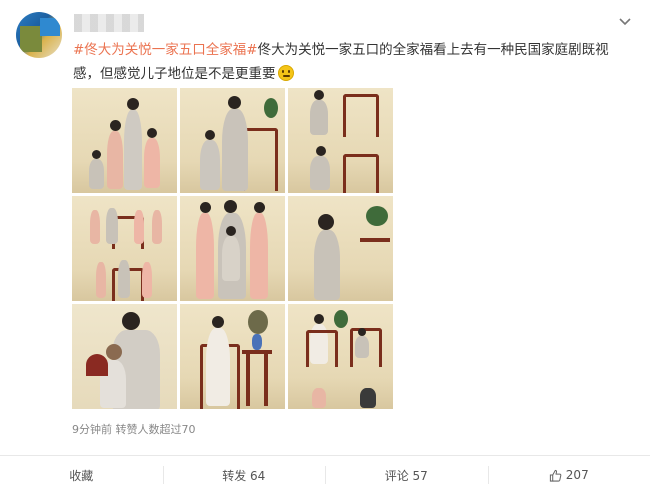 The image size is (650, 494). Describe the element at coordinates (285, 73) in the screenshot. I see `smiling-face-emoji-icon` at that location.